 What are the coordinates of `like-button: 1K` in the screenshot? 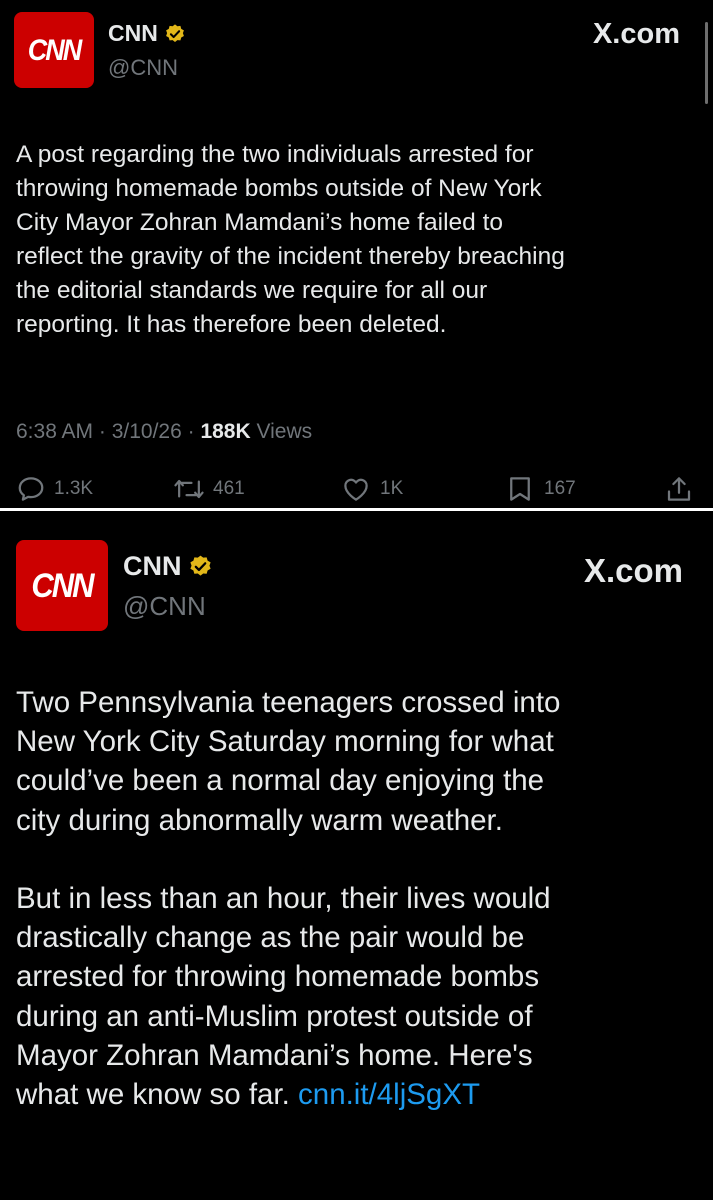 It's located at (371, 489).